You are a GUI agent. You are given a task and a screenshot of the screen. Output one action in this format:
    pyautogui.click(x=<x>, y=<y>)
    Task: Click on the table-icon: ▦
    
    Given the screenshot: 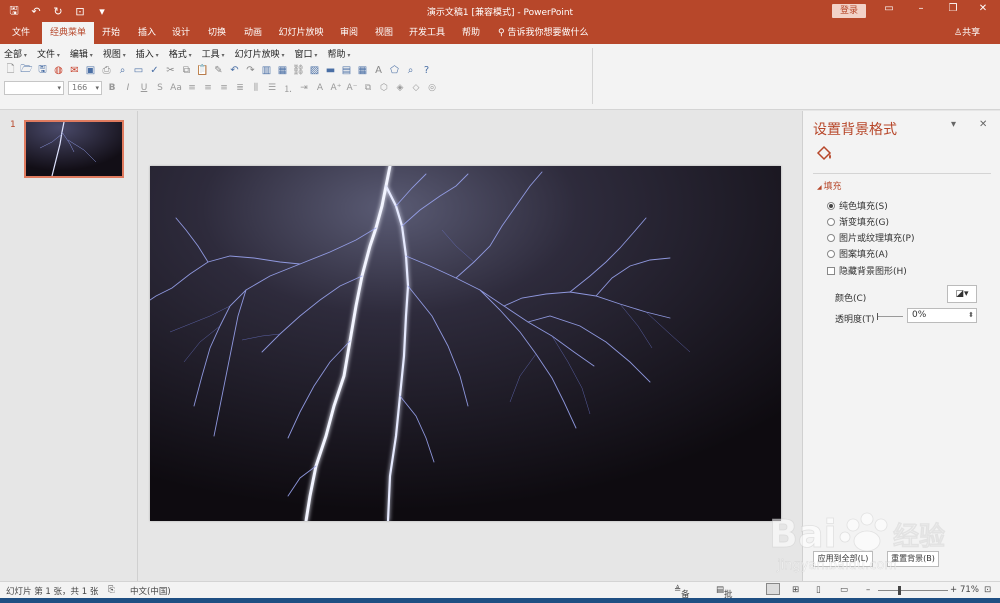 What is the action you would take?
    pyautogui.click(x=282, y=70)
    